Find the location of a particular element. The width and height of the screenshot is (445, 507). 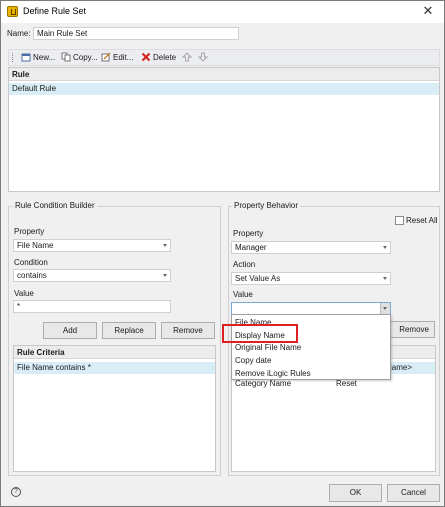

name-input: Main Rule Set is located at coordinates (136, 33).